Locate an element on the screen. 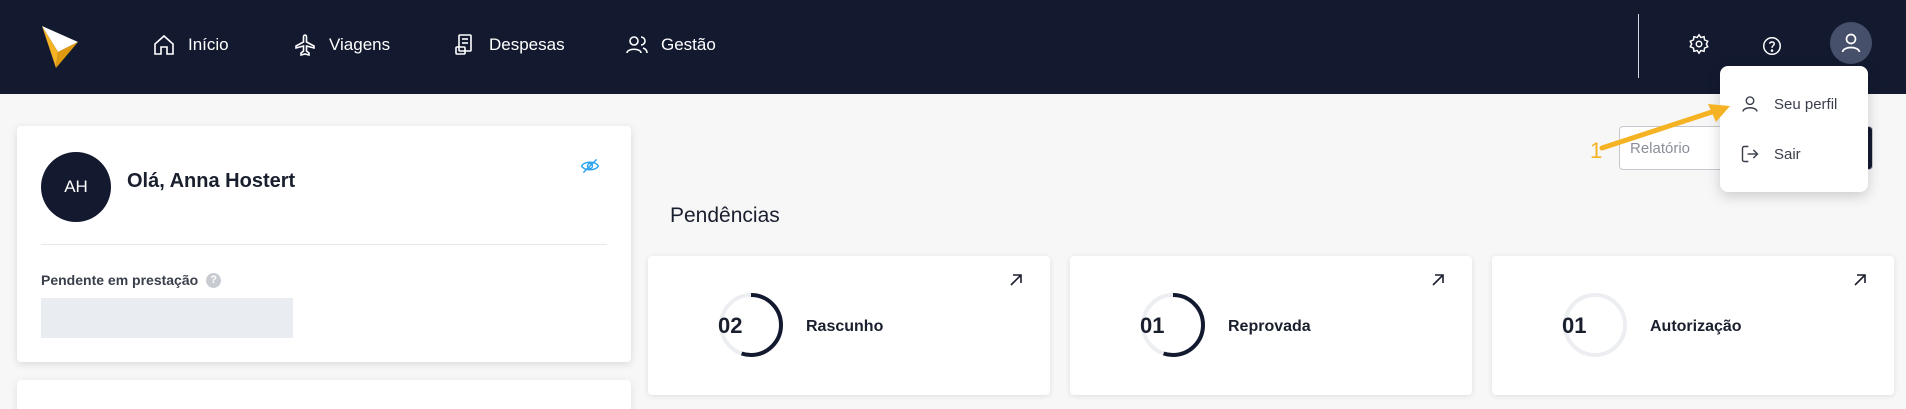 Image resolution: width=1906 pixels, height=409 pixels. pending-label-text: Pendente em prestação is located at coordinates (120, 280).